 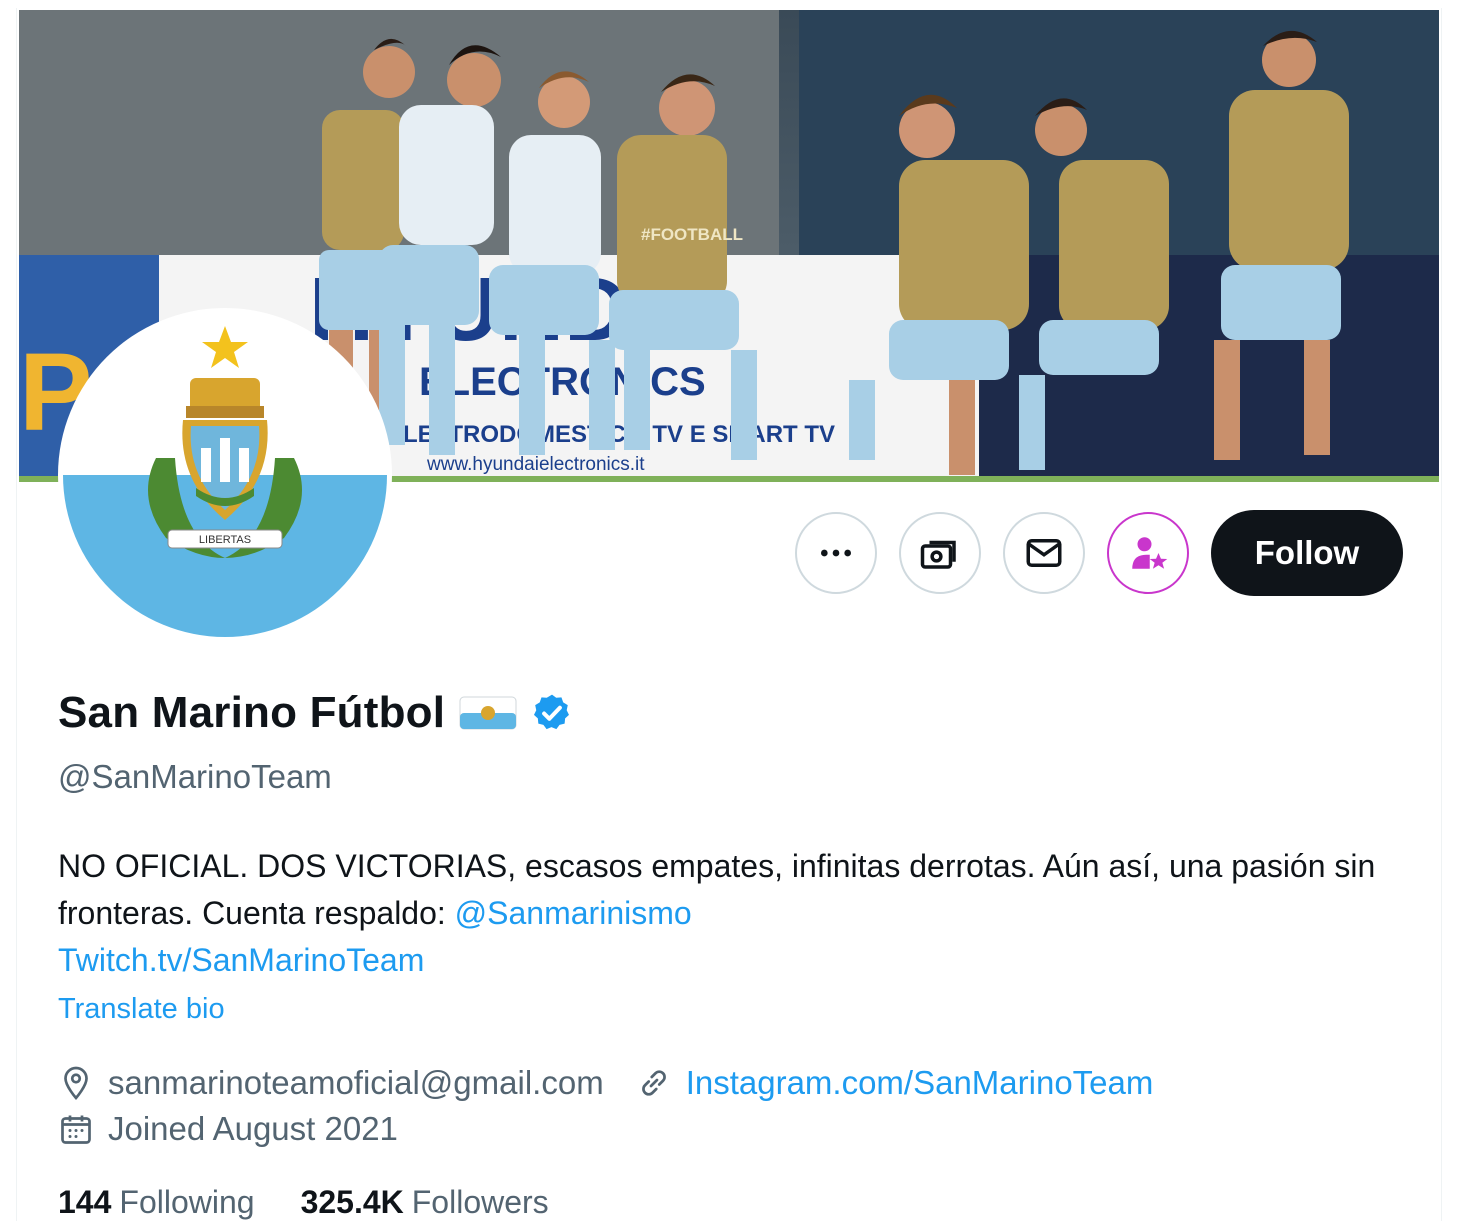 I want to click on profile-joined: Joined August 2021, so click(x=228, y=1129).